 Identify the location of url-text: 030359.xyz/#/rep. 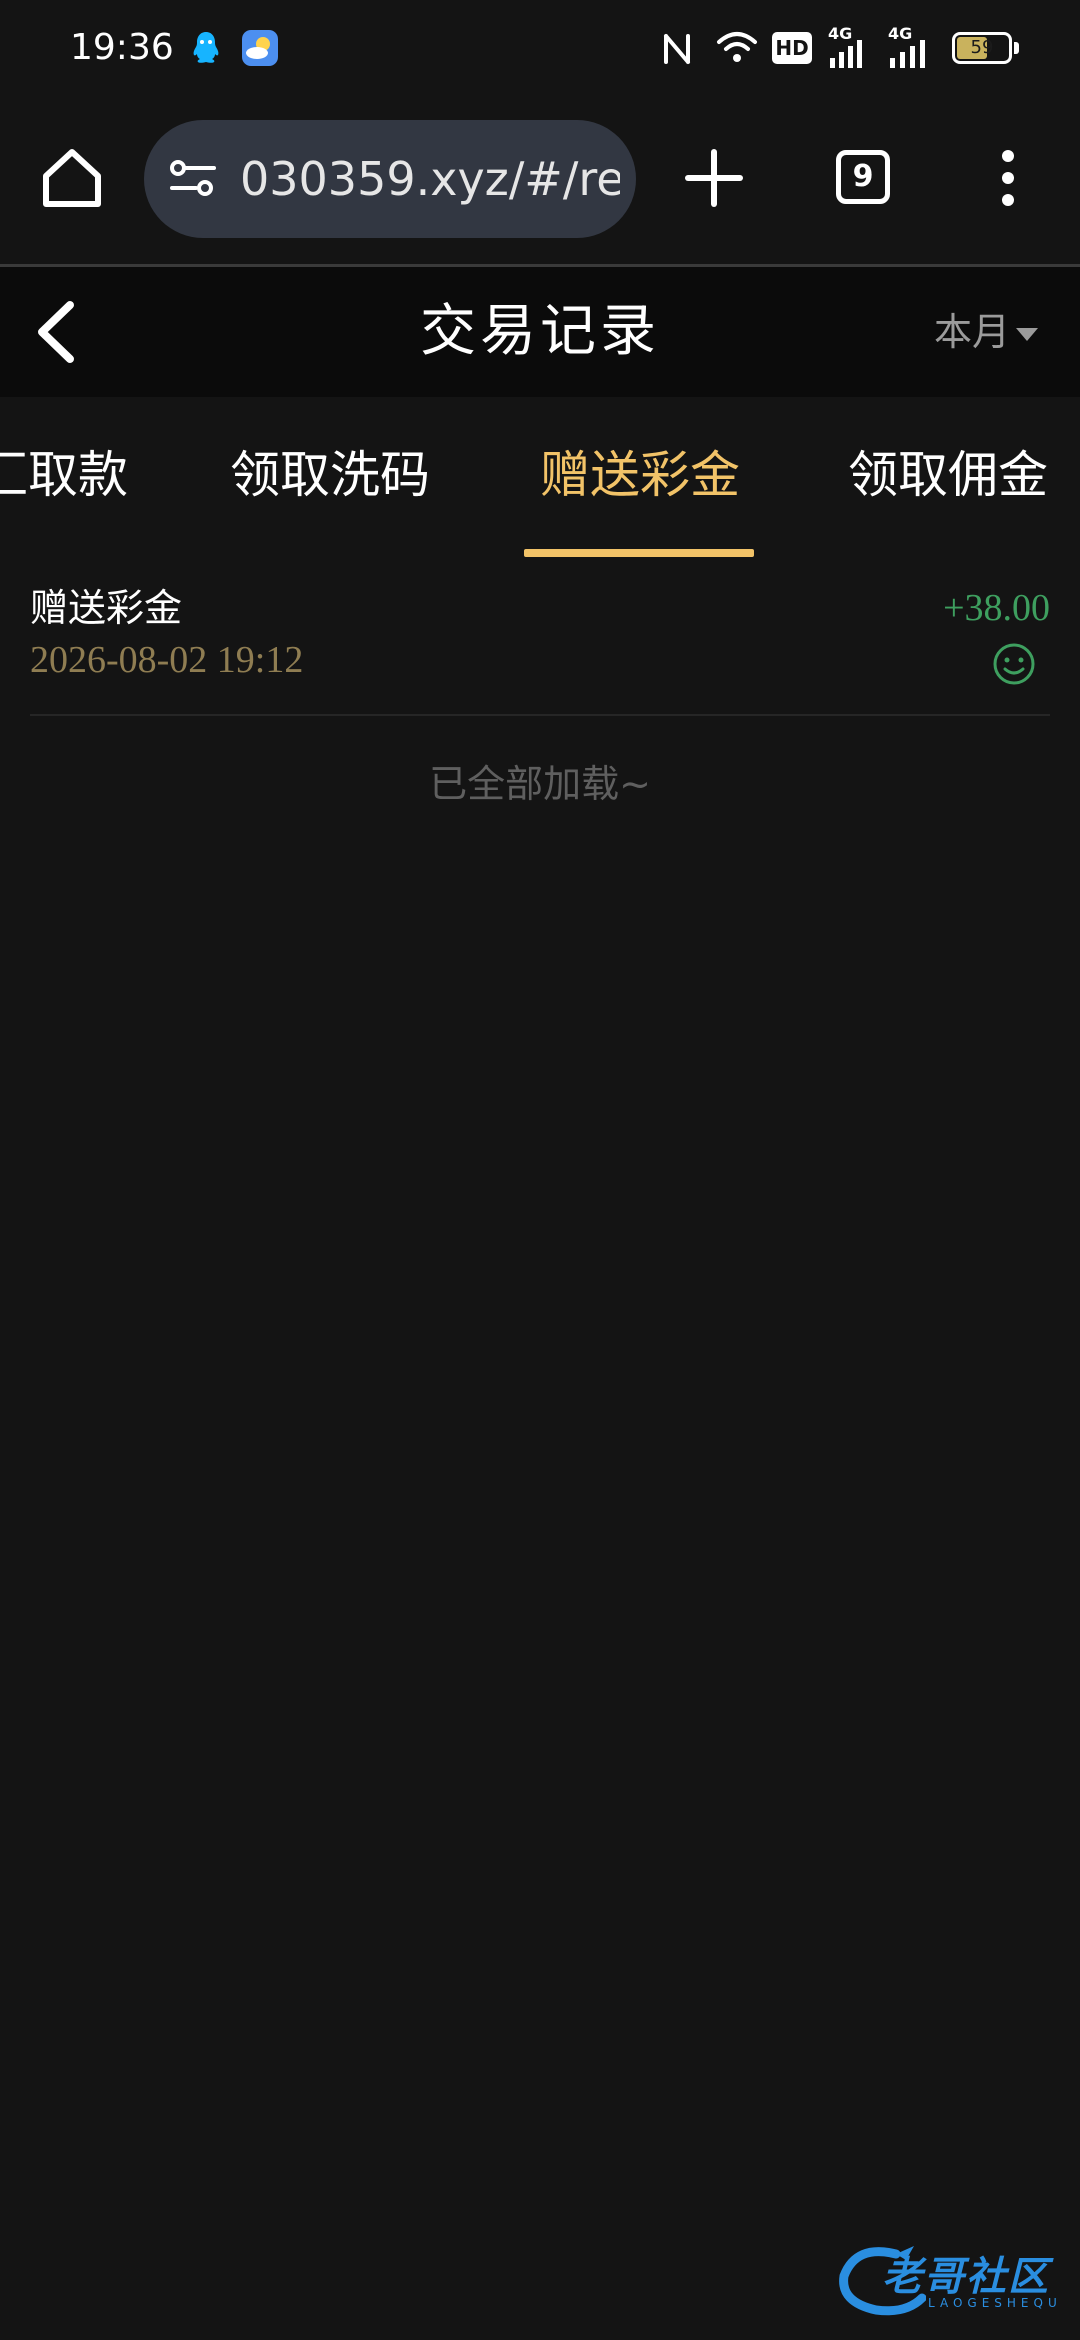
(430, 179).